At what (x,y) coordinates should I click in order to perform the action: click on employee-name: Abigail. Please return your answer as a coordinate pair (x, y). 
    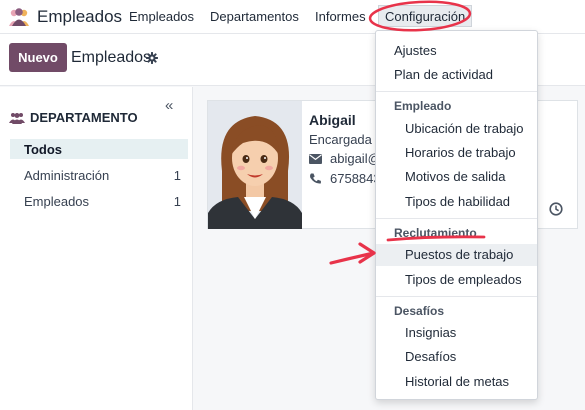
    Looking at the image, I should click on (332, 120).